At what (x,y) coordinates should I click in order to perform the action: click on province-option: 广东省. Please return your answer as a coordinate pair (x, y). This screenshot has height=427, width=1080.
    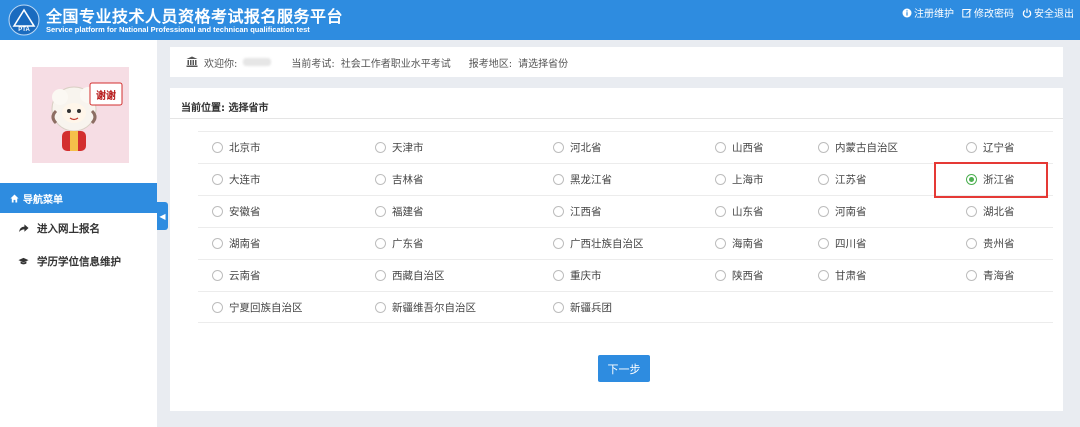
    Looking at the image, I should click on (399, 243).